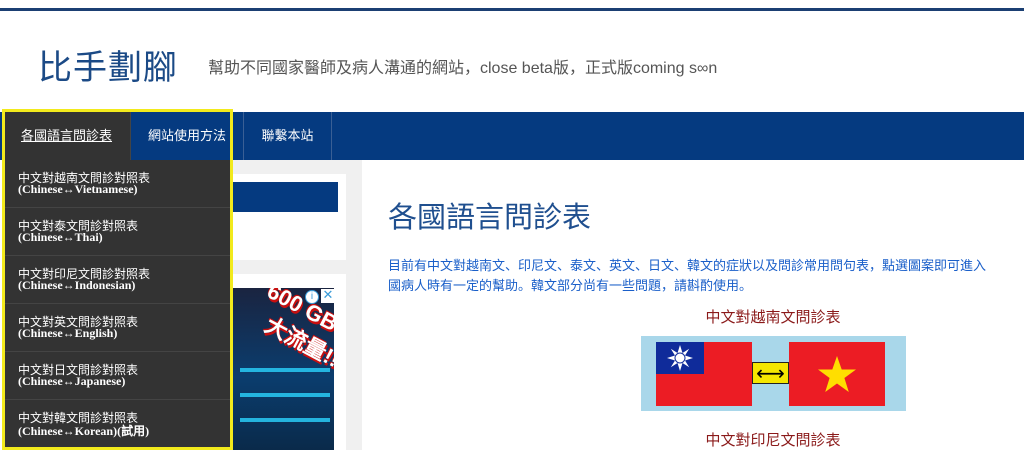 The image size is (1024, 450). I want to click on section-heading-indonesian: 中文對印尼文問診表, so click(773, 439).